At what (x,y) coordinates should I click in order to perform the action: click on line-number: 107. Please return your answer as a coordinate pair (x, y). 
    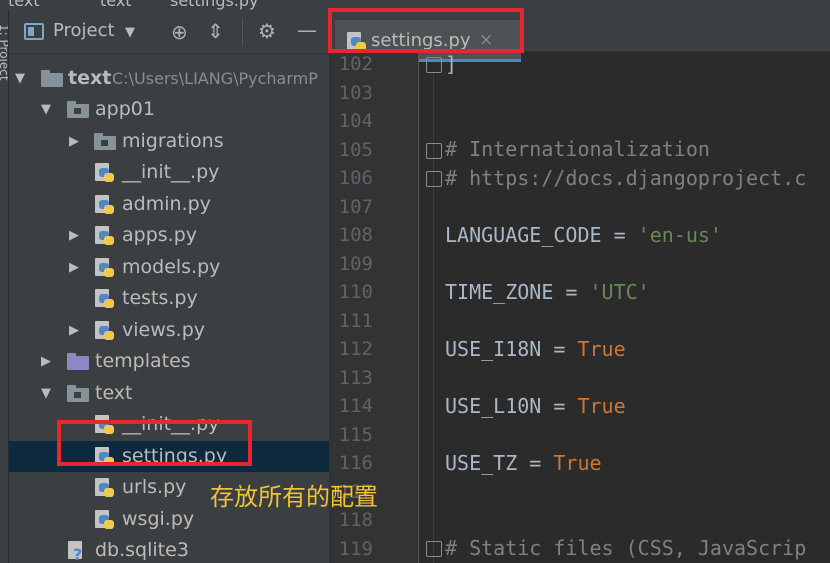
    Looking at the image, I should click on (355, 207).